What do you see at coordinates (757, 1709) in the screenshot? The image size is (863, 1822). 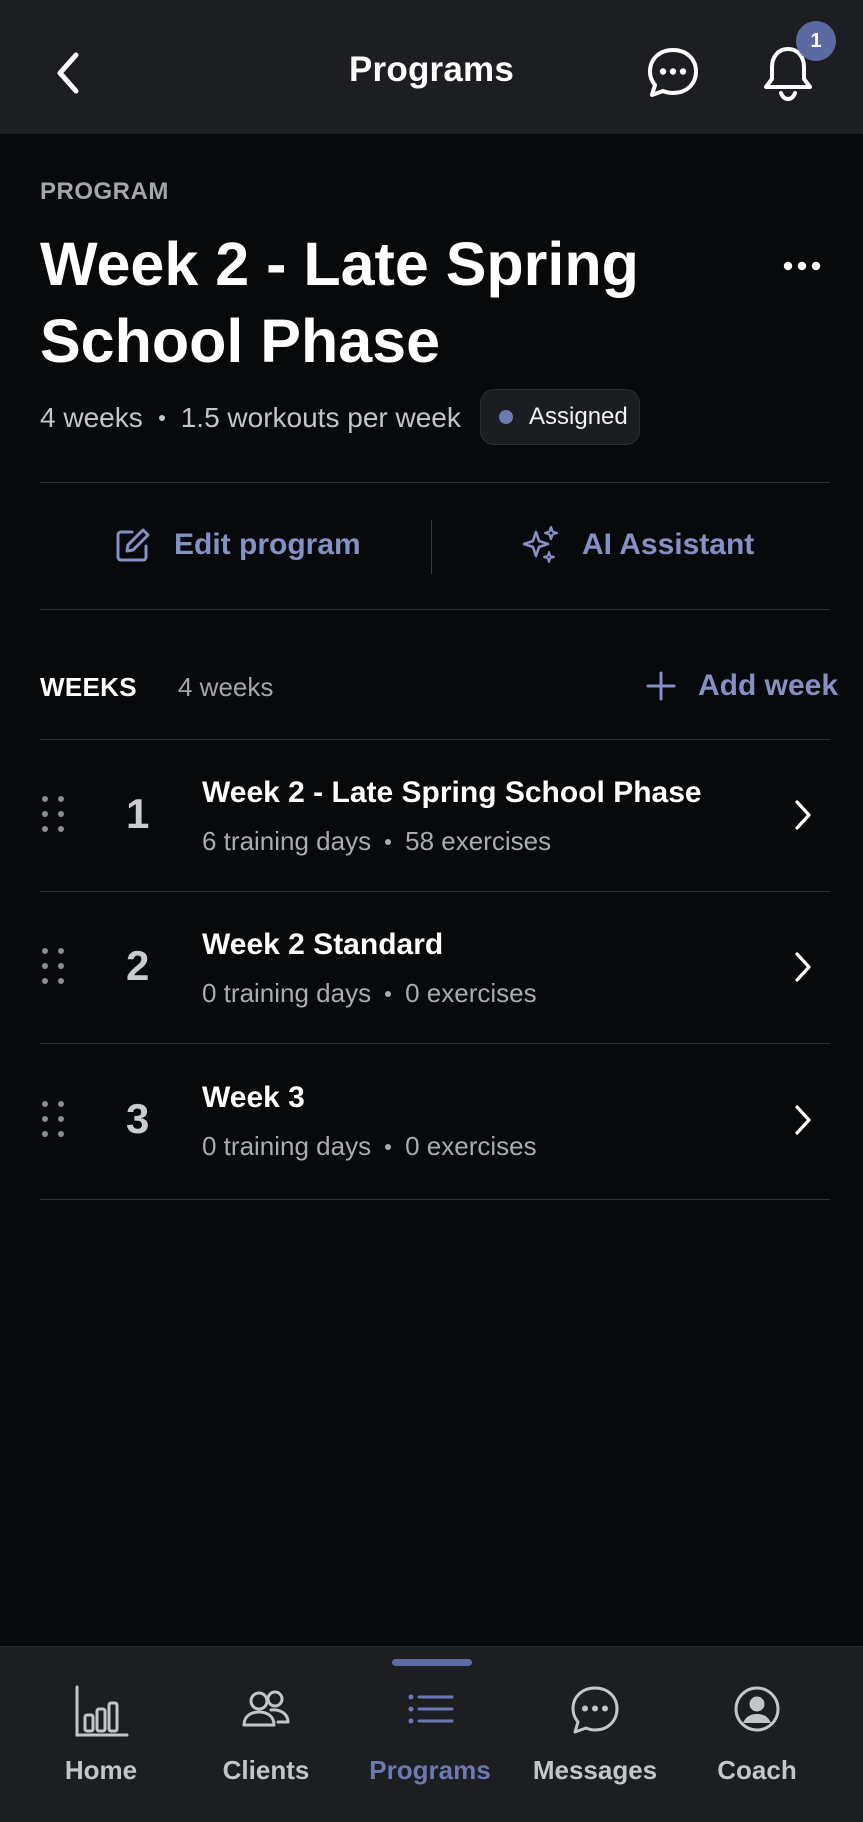 I see `user-circle-icon` at bounding box center [757, 1709].